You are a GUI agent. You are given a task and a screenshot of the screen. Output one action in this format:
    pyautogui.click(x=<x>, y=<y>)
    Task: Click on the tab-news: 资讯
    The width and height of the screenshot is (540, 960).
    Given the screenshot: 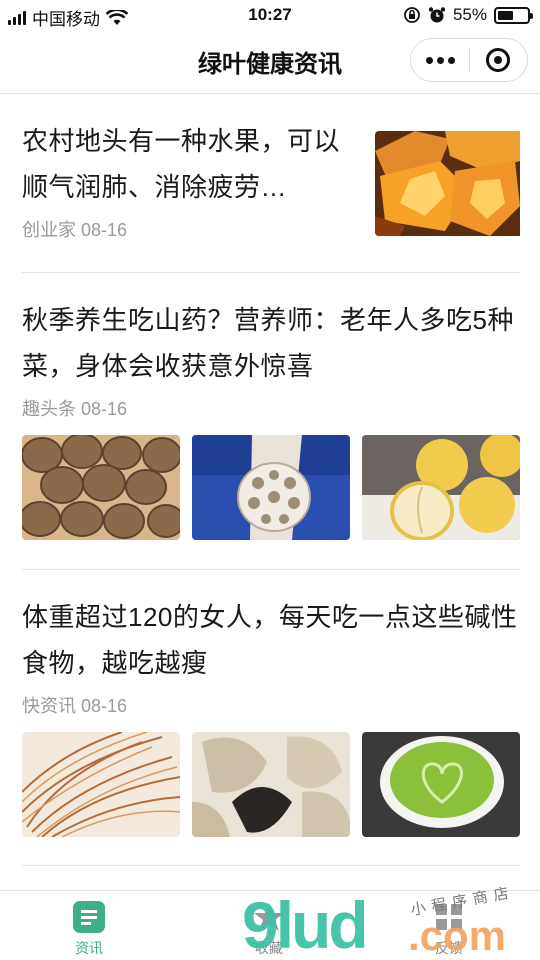 What is the action you would take?
    pyautogui.click(x=89, y=929)
    